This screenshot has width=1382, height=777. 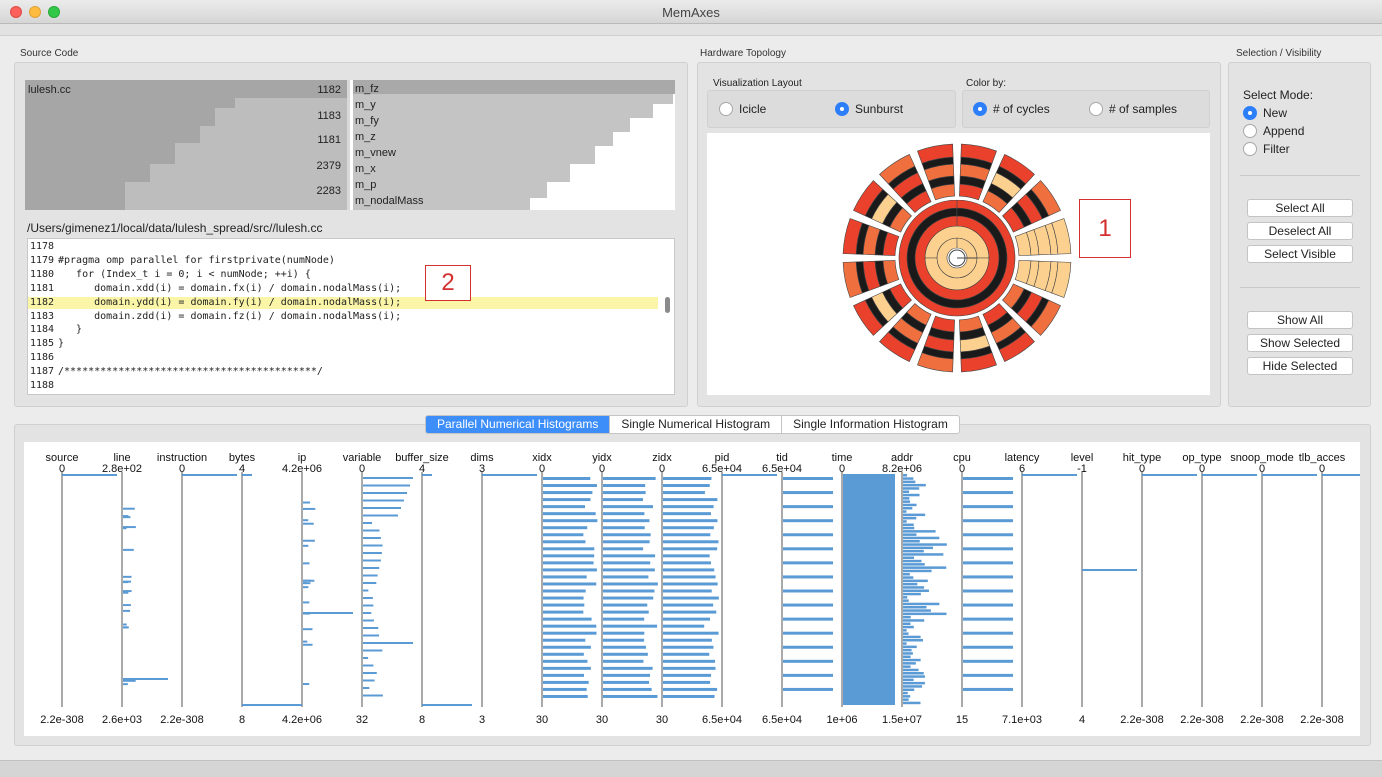 What do you see at coordinates (742, 109) in the screenshot?
I see `radio-icicle: Icicle` at bounding box center [742, 109].